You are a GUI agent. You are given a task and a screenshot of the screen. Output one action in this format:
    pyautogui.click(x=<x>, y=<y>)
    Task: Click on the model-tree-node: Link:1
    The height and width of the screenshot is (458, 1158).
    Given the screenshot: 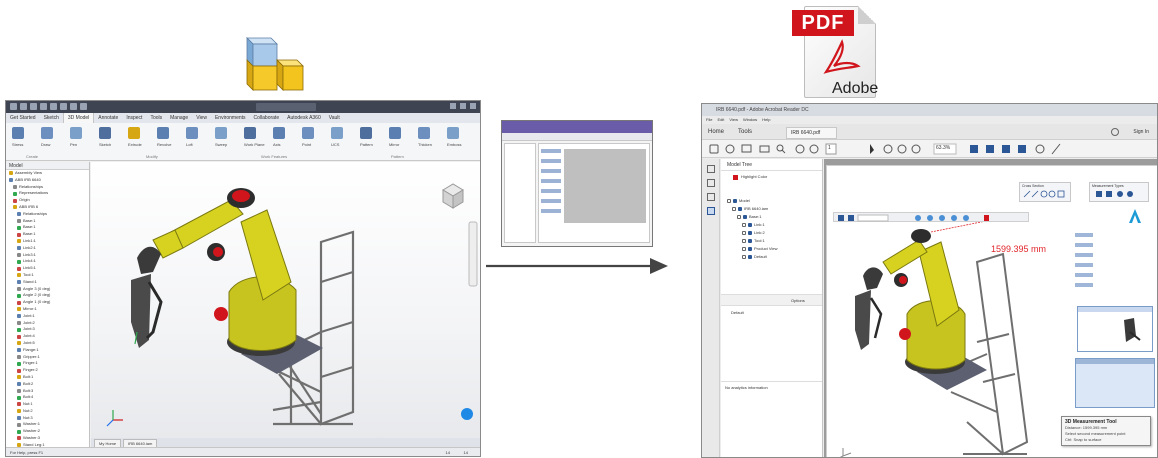 What is the action you would take?
    pyautogui.click(x=771, y=225)
    